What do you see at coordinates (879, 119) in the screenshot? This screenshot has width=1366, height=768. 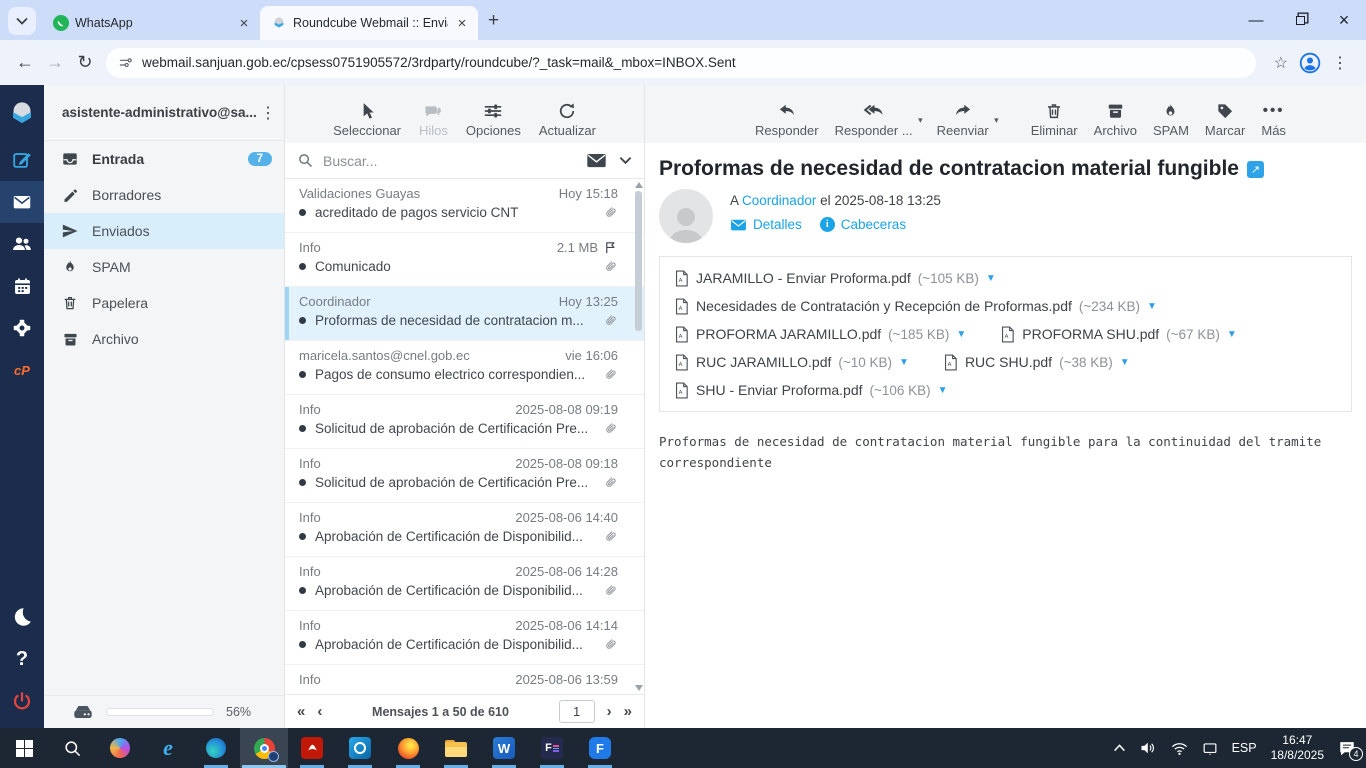 I see `reply-all-button: Responder ... ▾` at bounding box center [879, 119].